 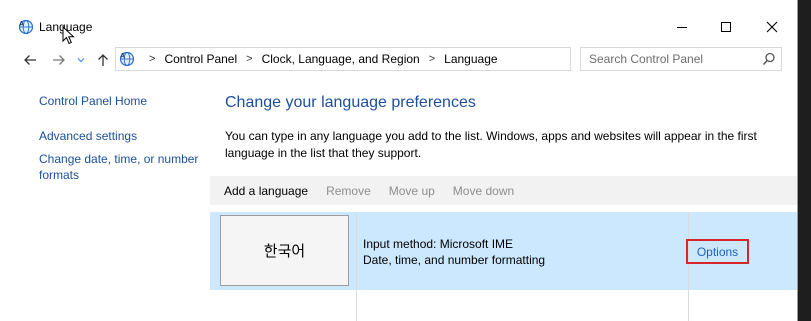 I want to click on arrow-left-icon, so click(x=30, y=60).